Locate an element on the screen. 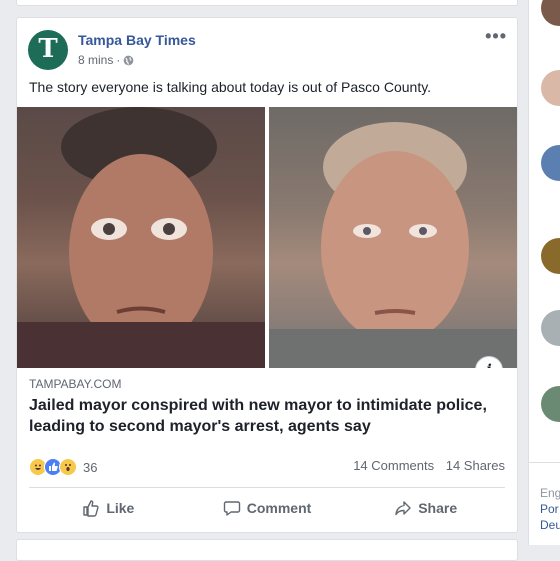 This screenshot has width=560, height=561. next-post-card is located at coordinates (267, 550).